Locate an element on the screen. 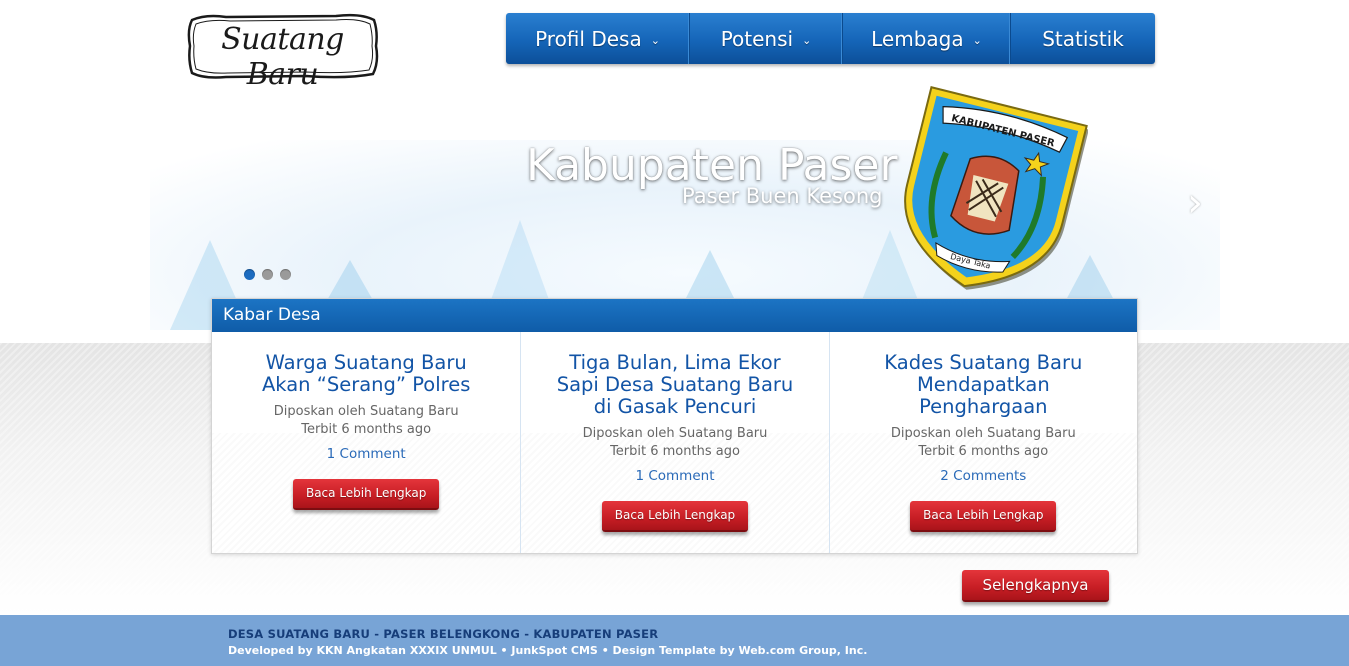 This screenshot has height=666, width=1349. slide-subtitle: Paser Buen Kesong is located at coordinates (782, 196).